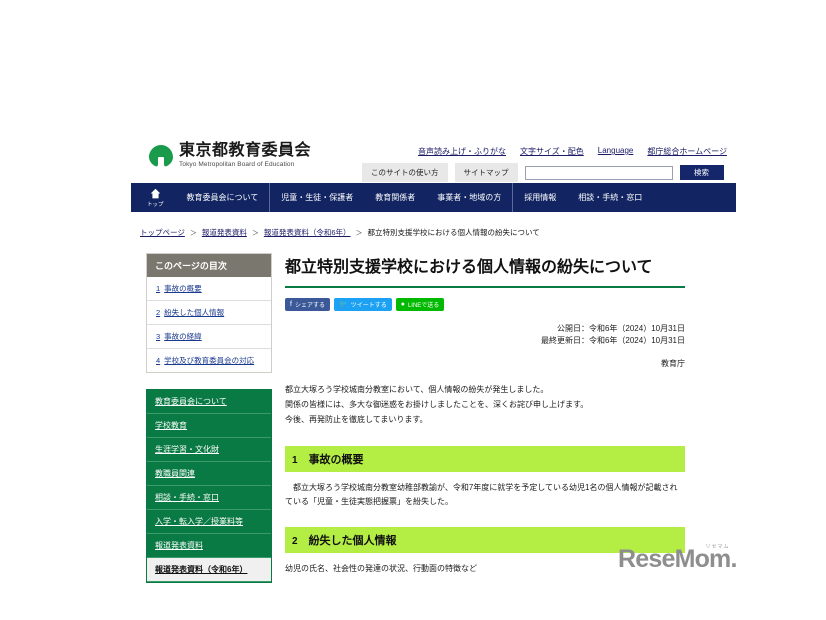 Image resolution: width=826 pixels, height=620 pixels. I want to click on section-number-1: 1, so click(295, 460).